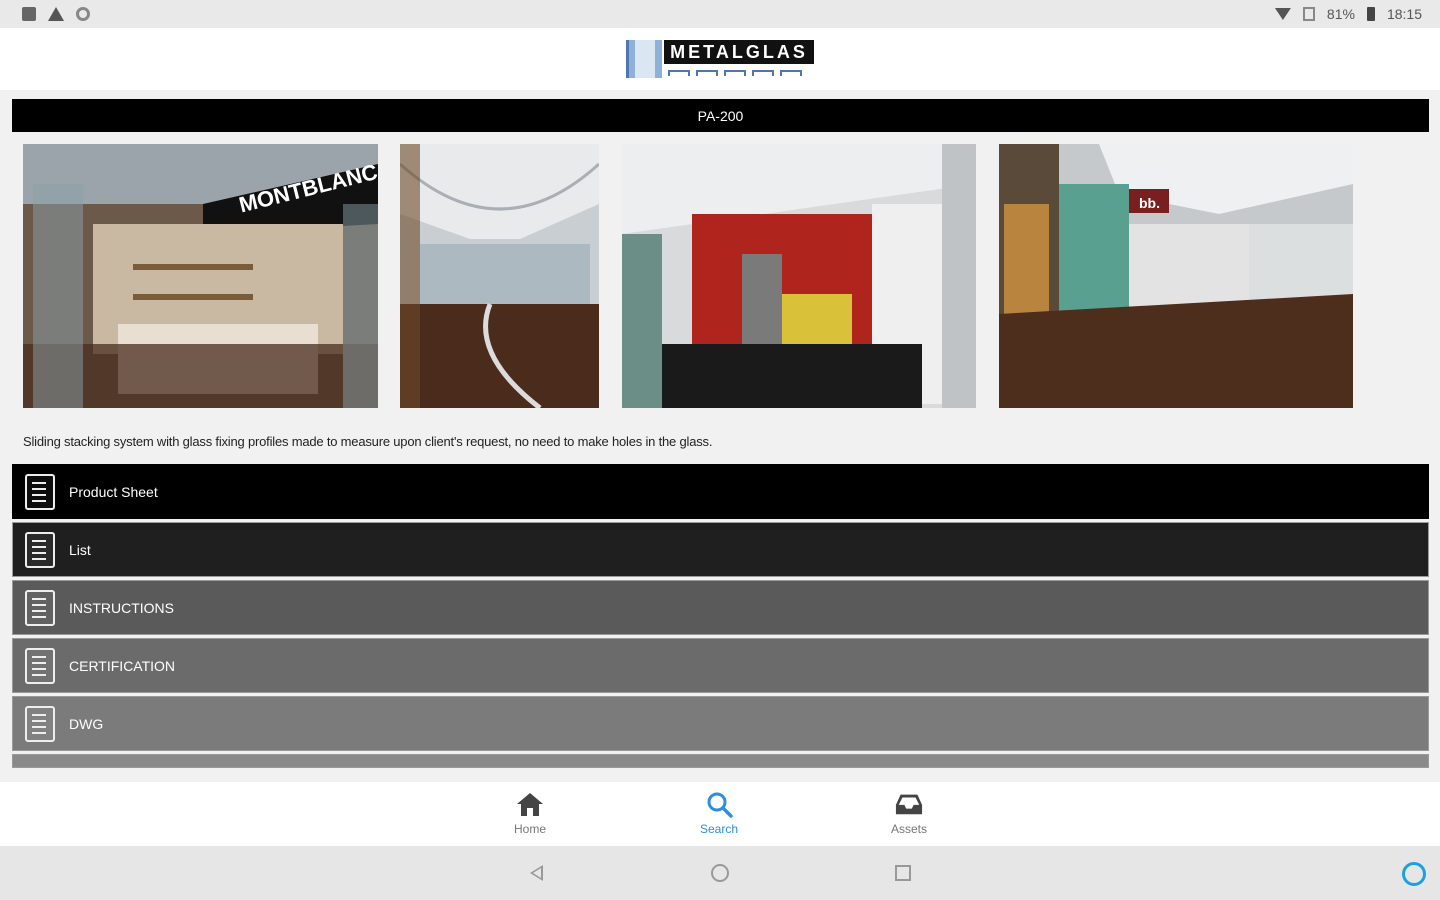 This screenshot has width=1440, height=900. What do you see at coordinates (1282, 14) in the screenshot?
I see `wifi-icon` at bounding box center [1282, 14].